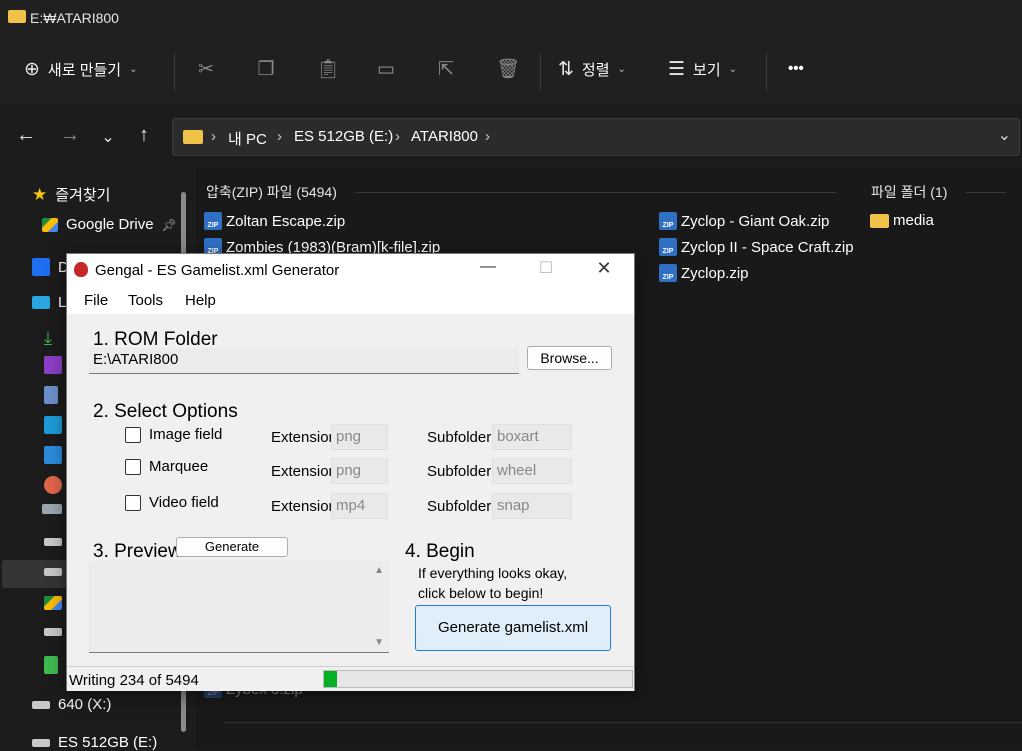  Describe the element at coordinates (508, 70) in the screenshot. I see `delete-icon: 🗑︎` at that location.